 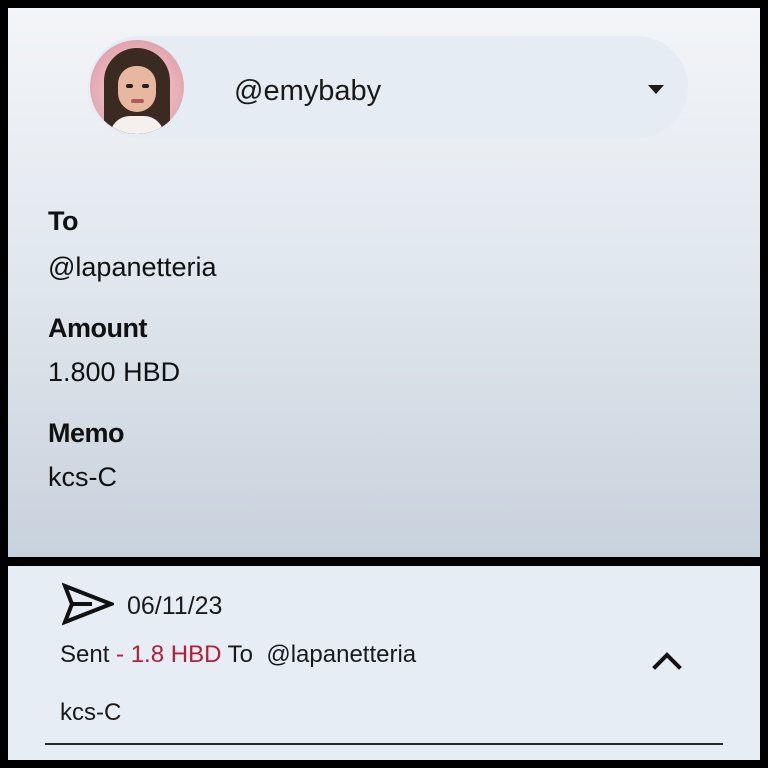 I want to click on transaction-memo: kcs-C, so click(x=91, y=712).